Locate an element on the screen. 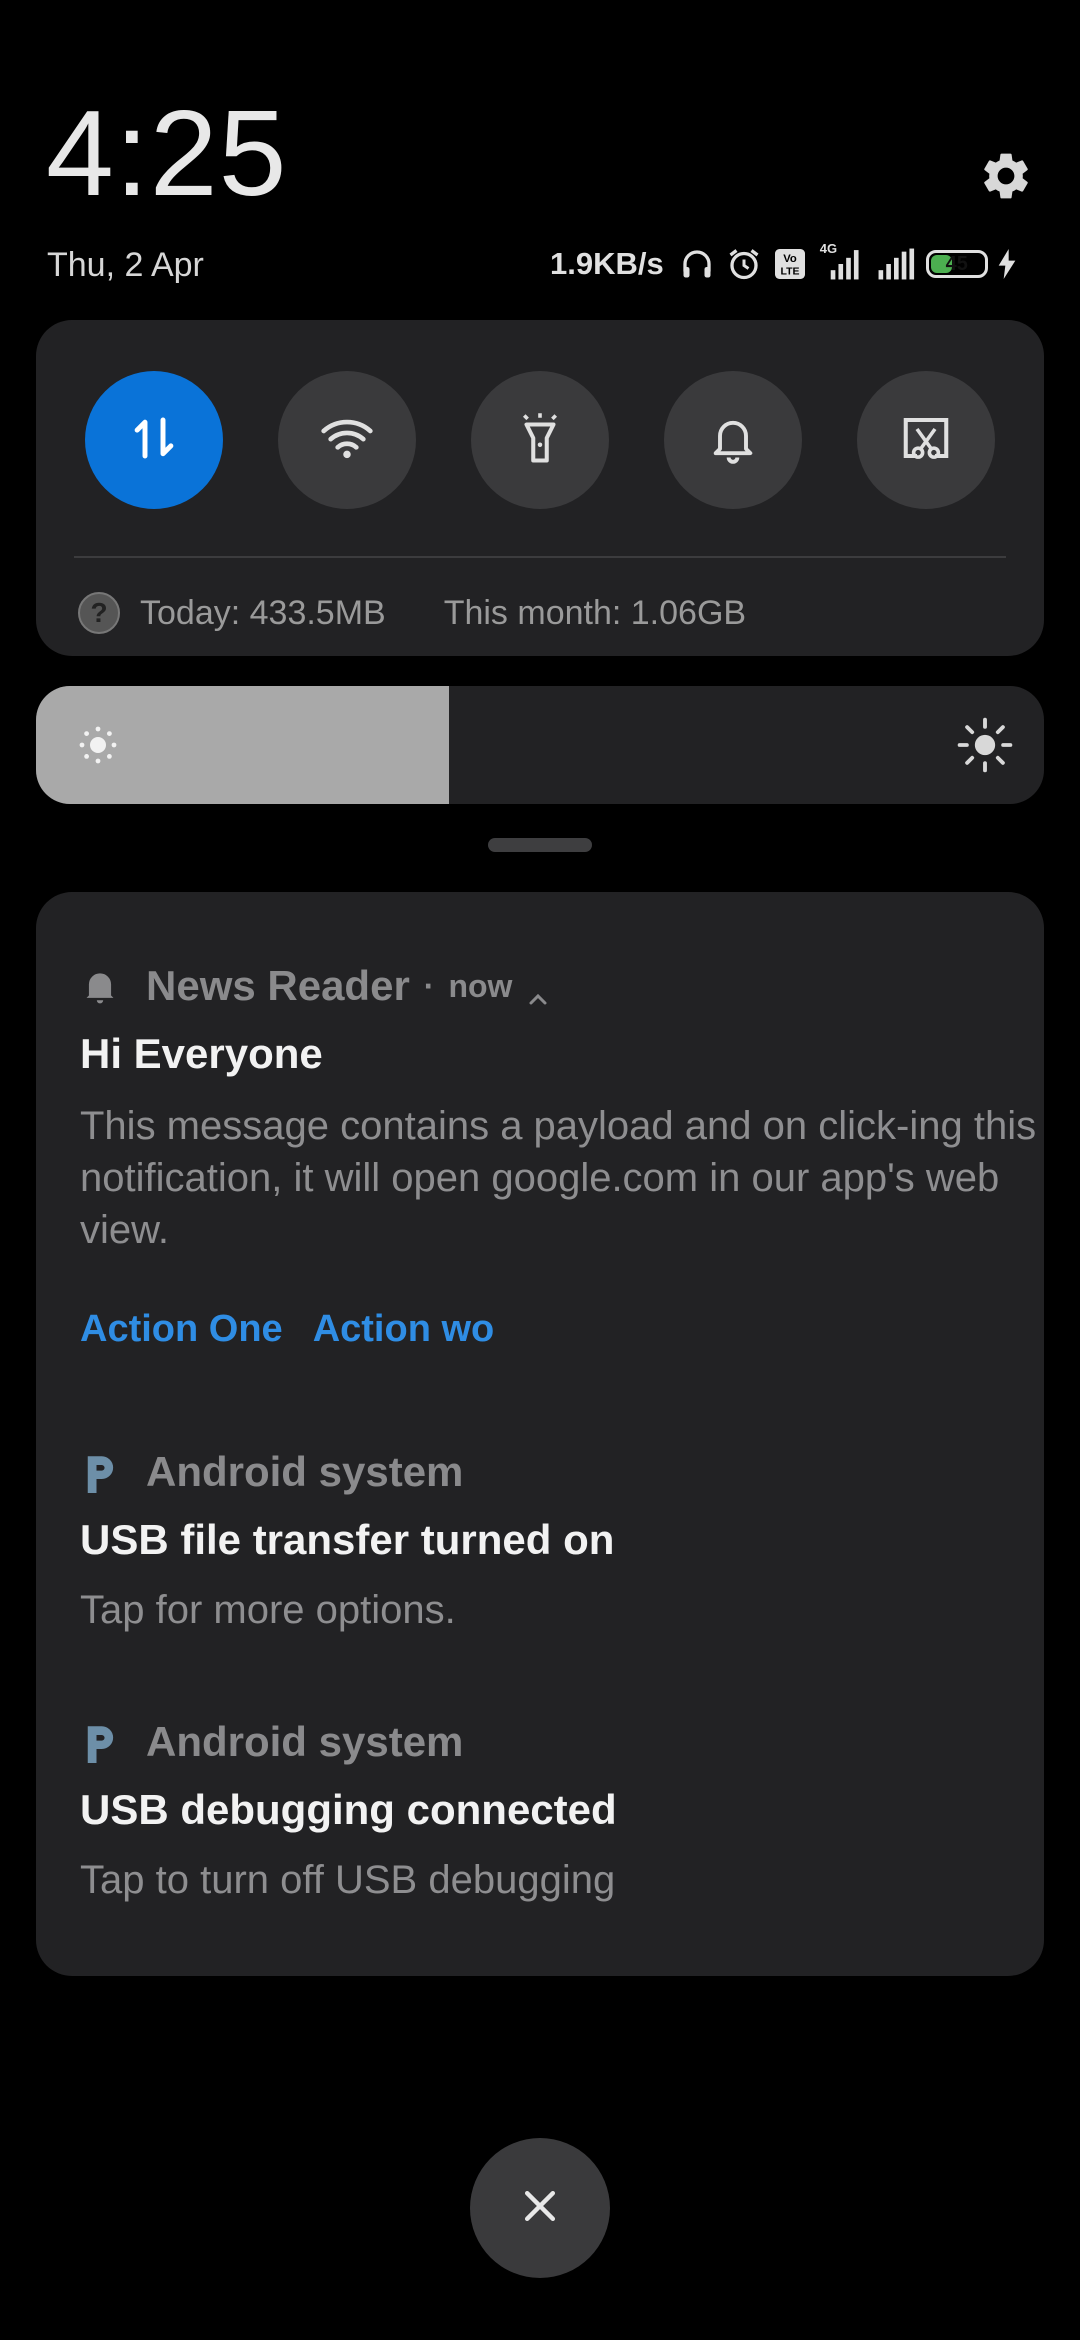  clear-all-button is located at coordinates (540, 2208).